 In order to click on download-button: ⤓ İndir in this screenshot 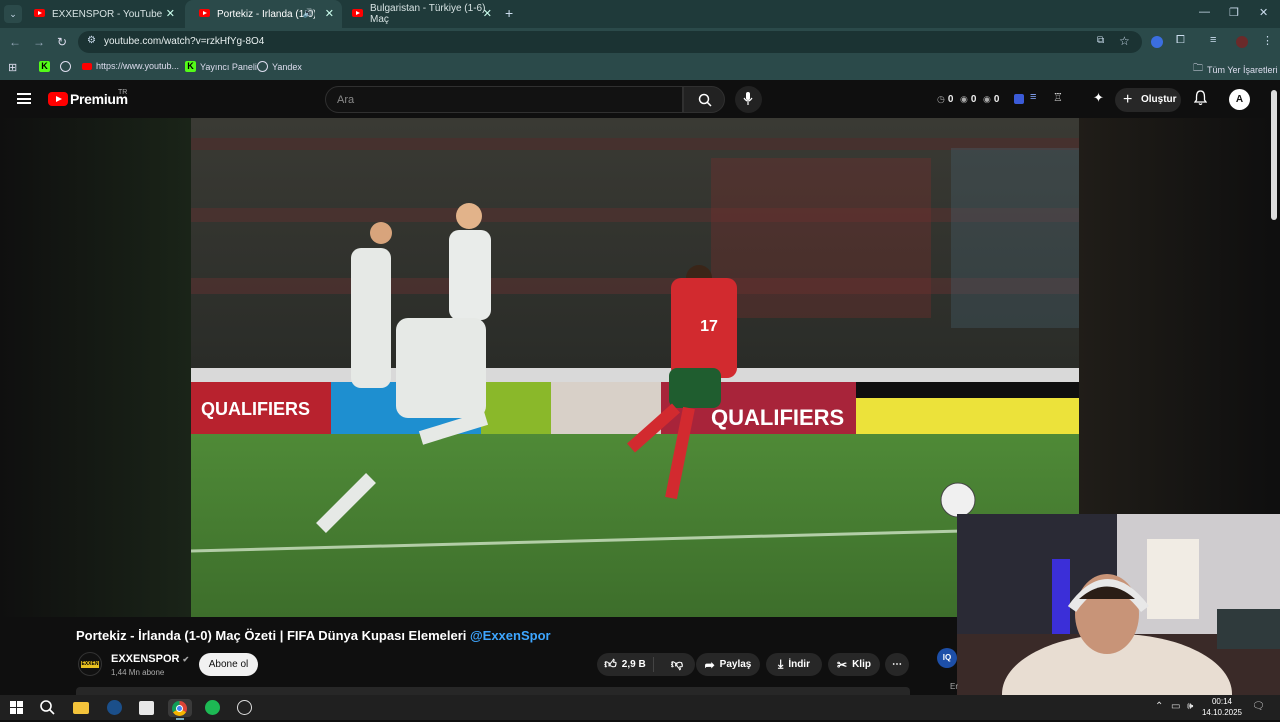, I will do `click(794, 664)`.